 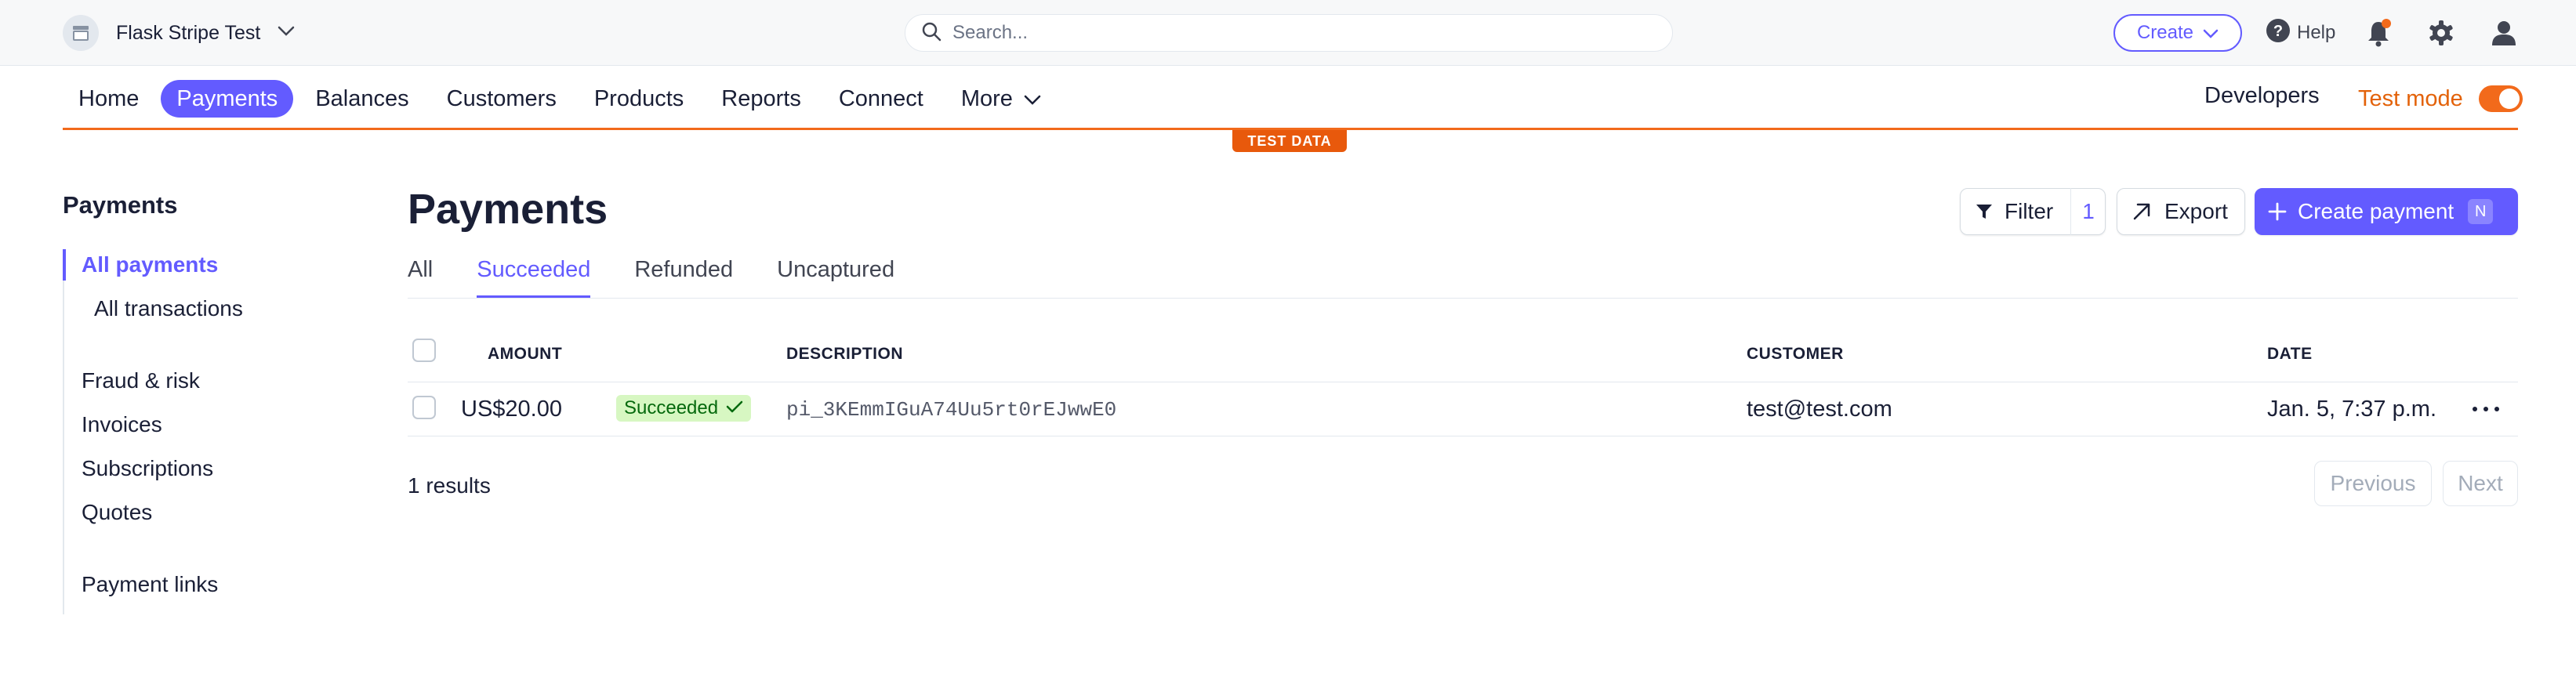 I want to click on search-input, so click(x=1297, y=33).